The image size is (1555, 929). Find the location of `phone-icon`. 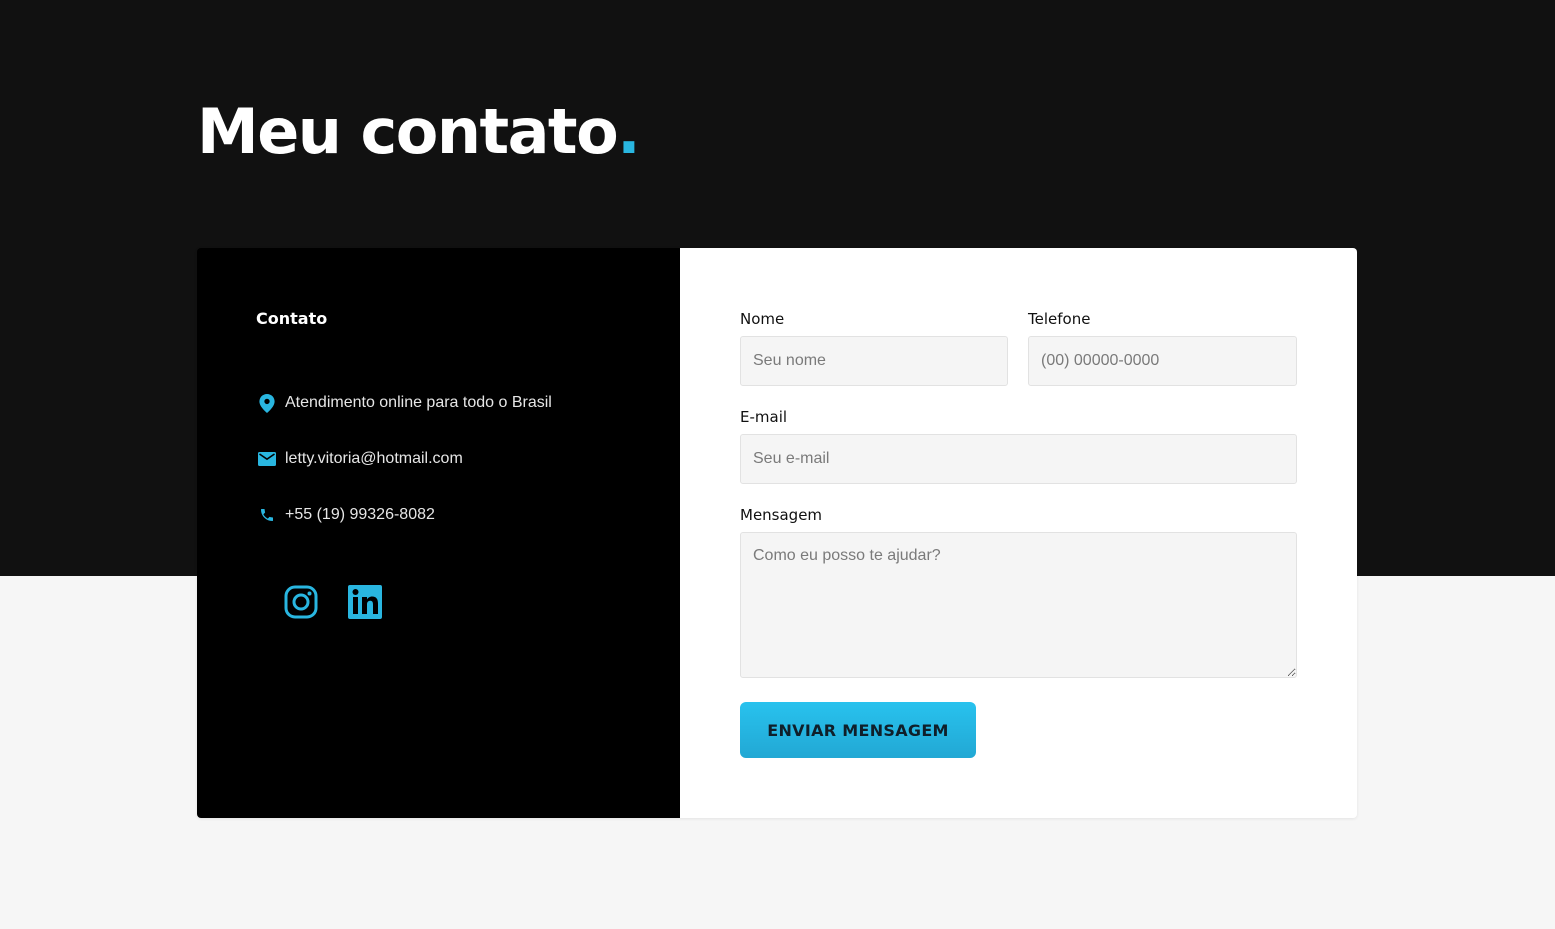

phone-icon is located at coordinates (267, 515).